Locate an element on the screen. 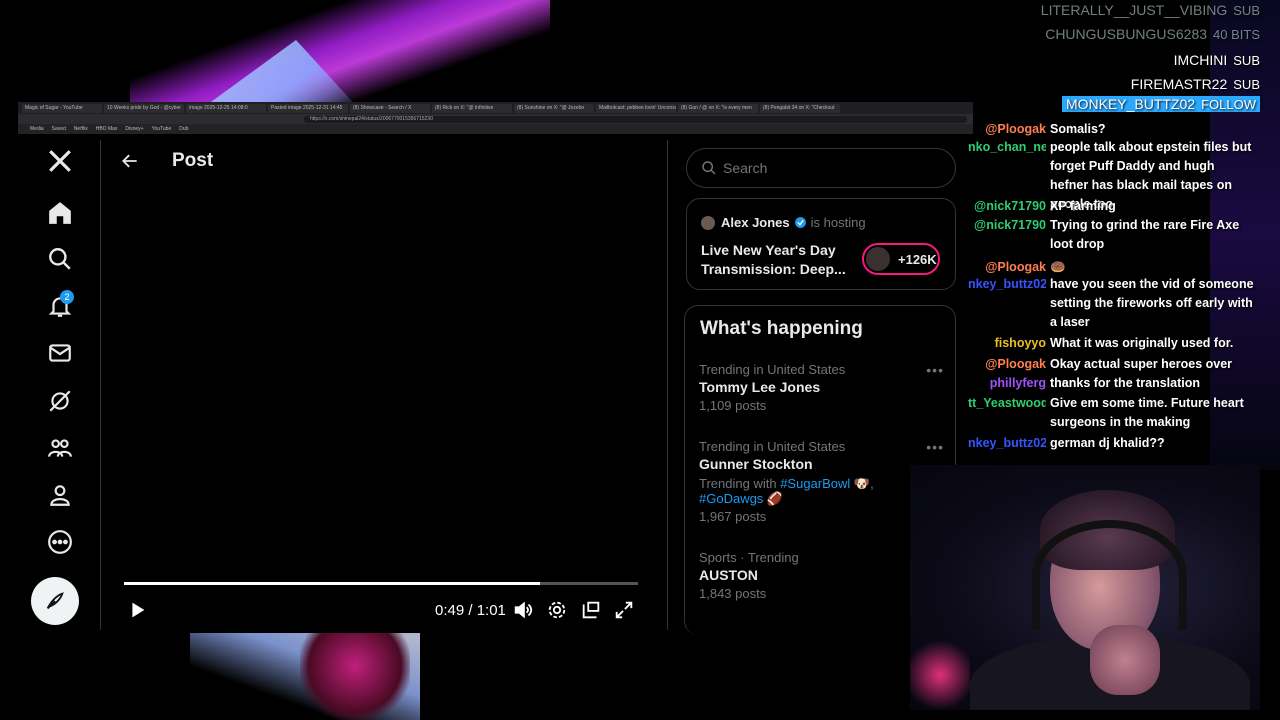 This screenshot has width=1280, height=720. bookmark-item: Disney+ is located at coordinates (134, 129).